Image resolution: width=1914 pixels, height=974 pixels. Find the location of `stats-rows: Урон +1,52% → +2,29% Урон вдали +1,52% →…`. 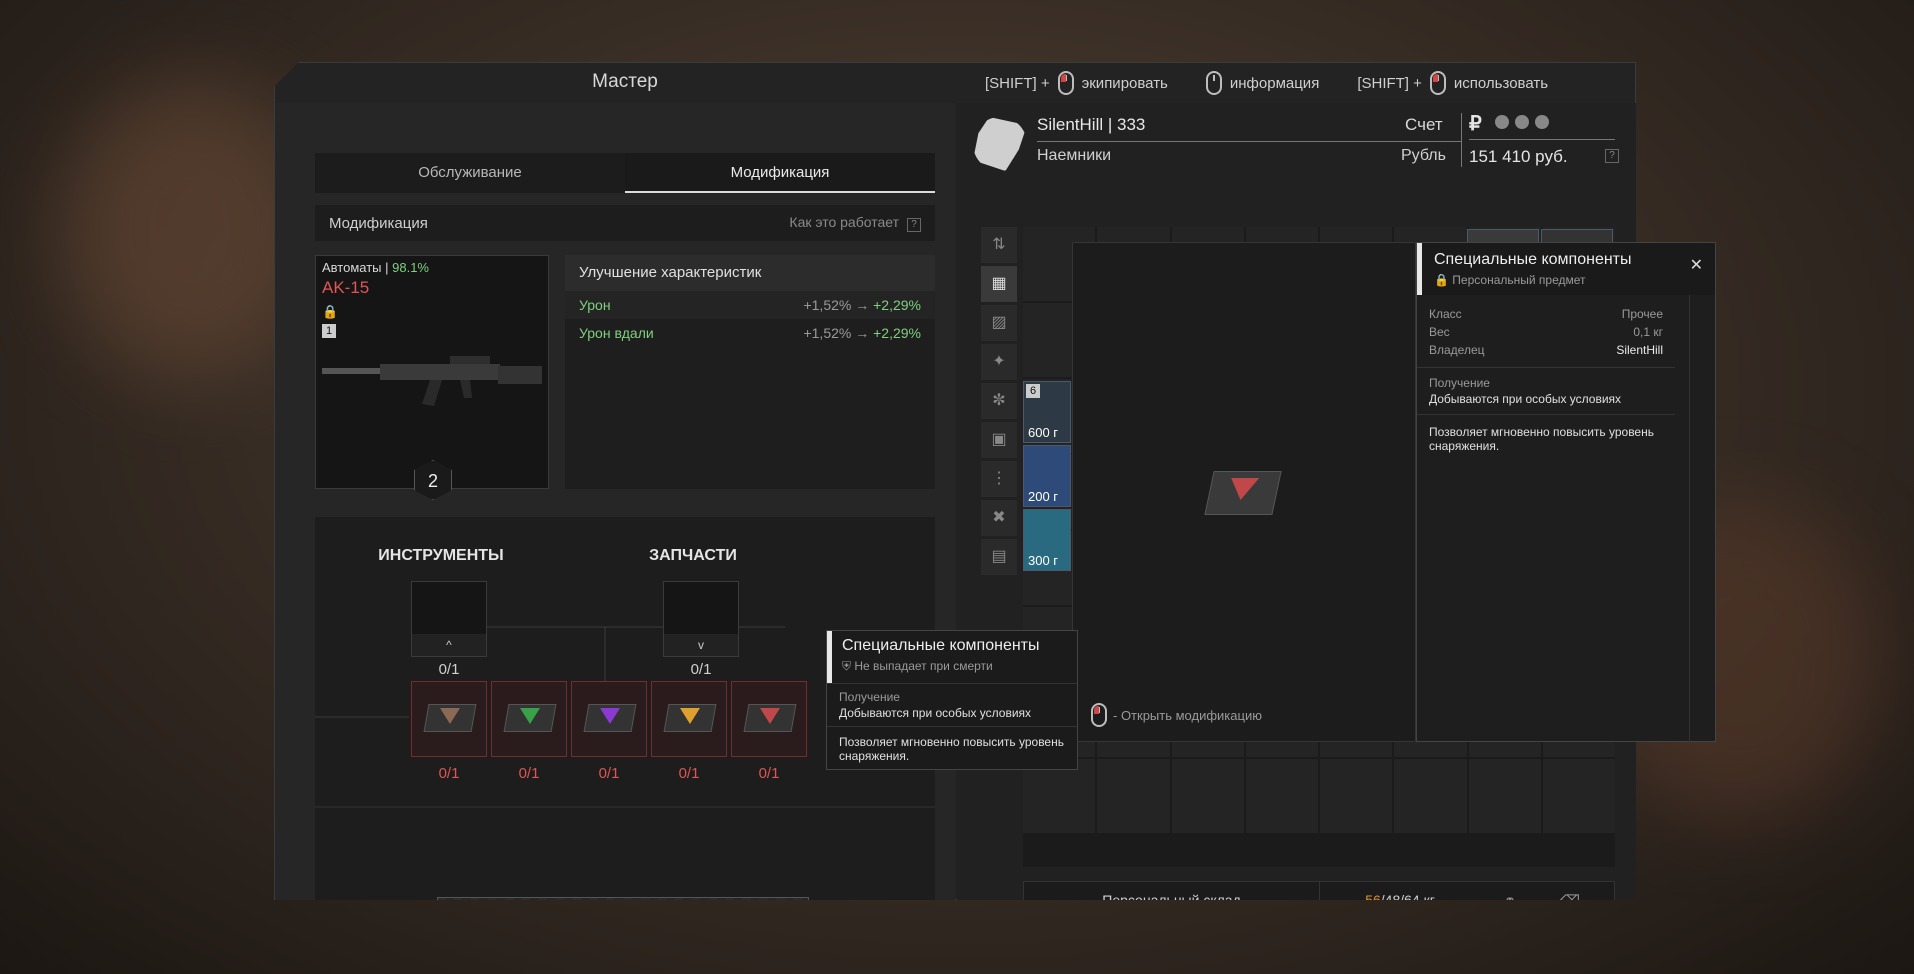

stats-rows: Урон +1,52% → +2,29% Урон вдали +1,52% →… is located at coordinates (750, 319).